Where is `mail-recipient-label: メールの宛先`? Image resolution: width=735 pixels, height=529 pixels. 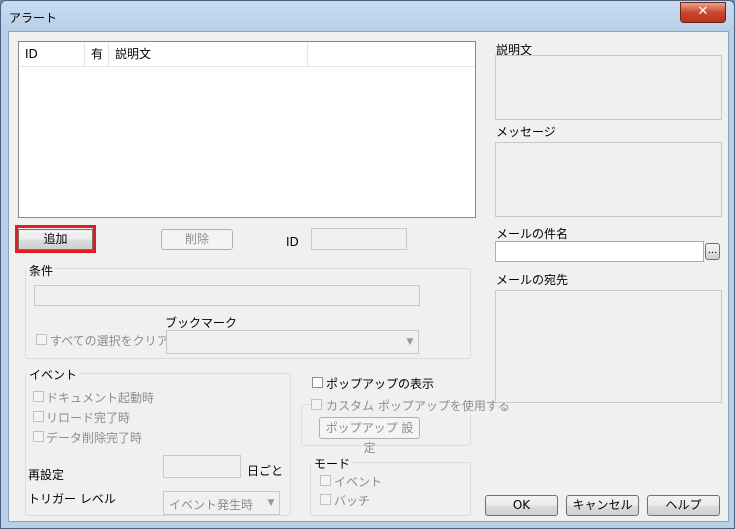 mail-recipient-label: メールの宛先 is located at coordinates (532, 280).